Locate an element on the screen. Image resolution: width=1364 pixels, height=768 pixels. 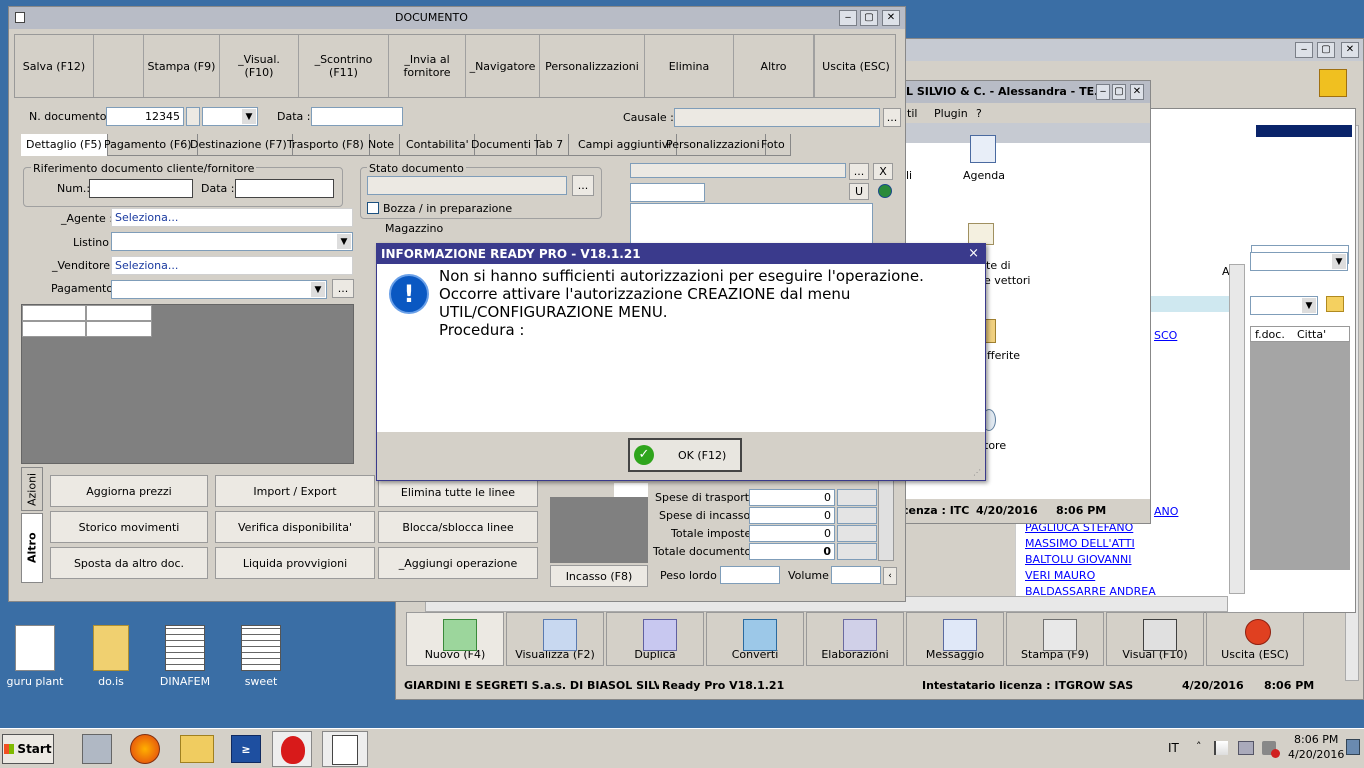
side-tab-altro: Altro is located at coordinates (32, 548).